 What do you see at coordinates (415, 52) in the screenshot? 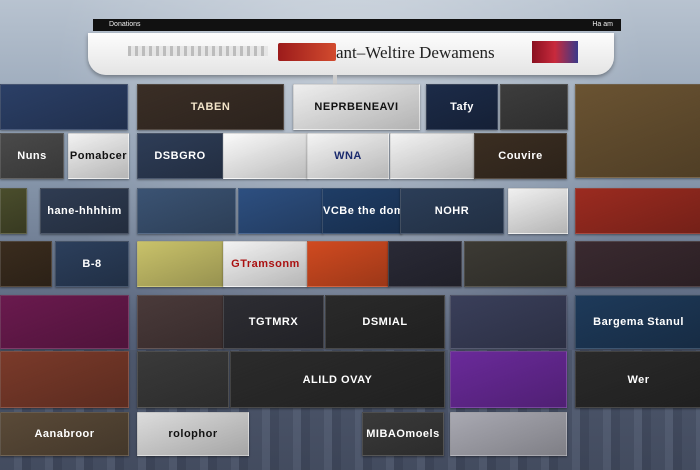
I see `banner-title: ant–Weltire Dewamens` at bounding box center [415, 52].